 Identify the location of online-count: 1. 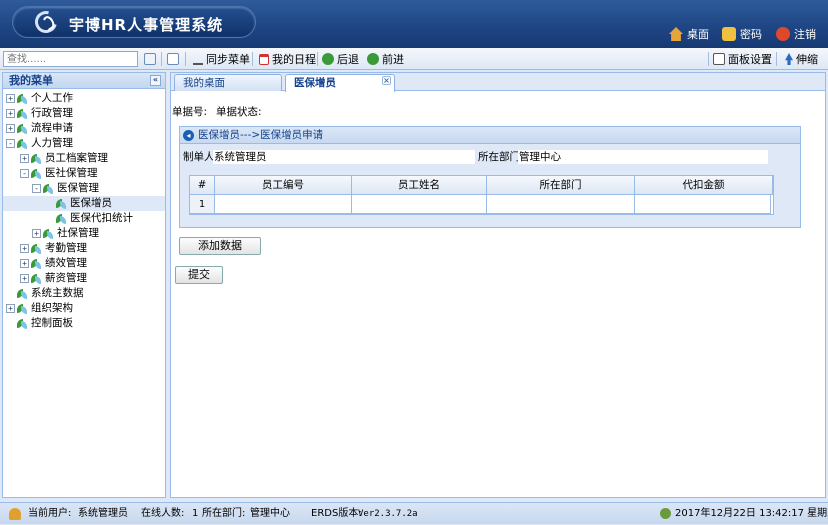
(195, 513).